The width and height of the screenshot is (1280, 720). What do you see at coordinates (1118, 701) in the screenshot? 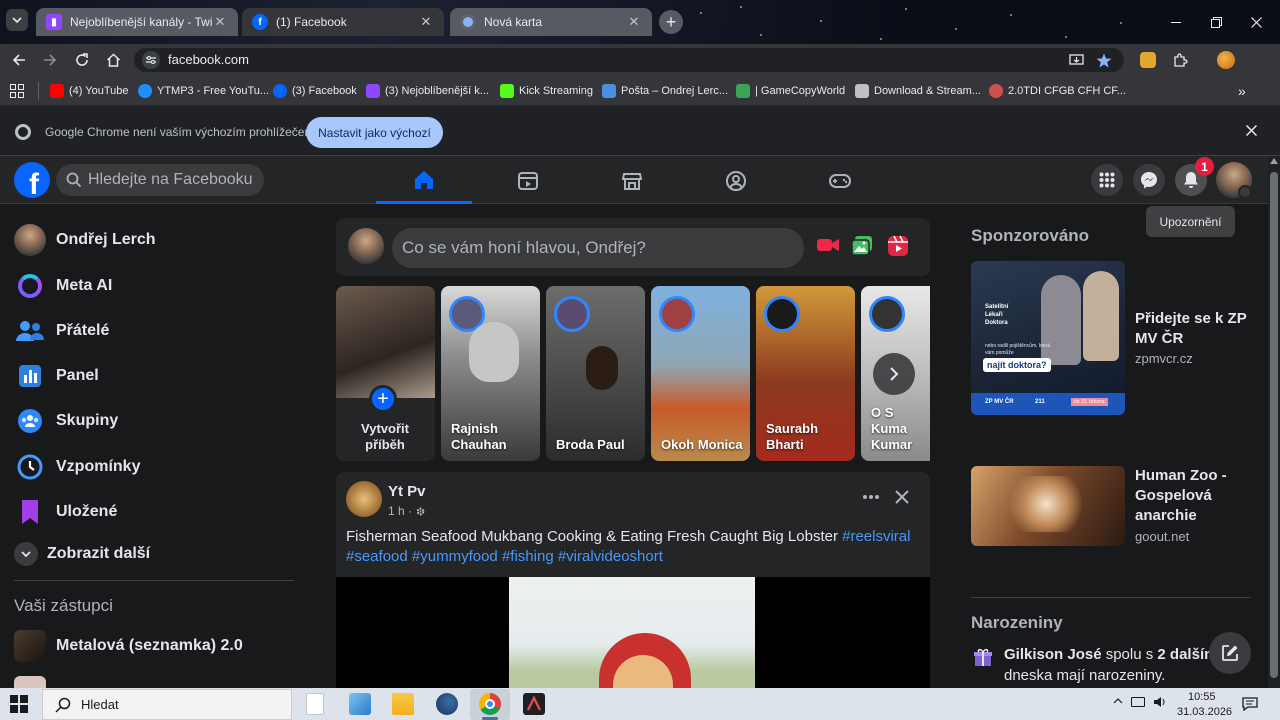
I see `tray-chevron-icon` at bounding box center [1118, 701].